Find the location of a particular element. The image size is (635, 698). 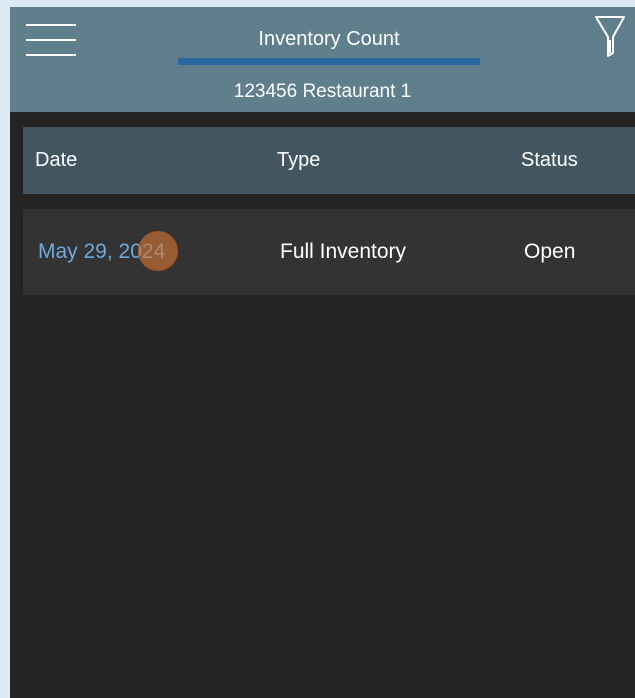

page-title: Inventory Count is located at coordinates (329, 39).